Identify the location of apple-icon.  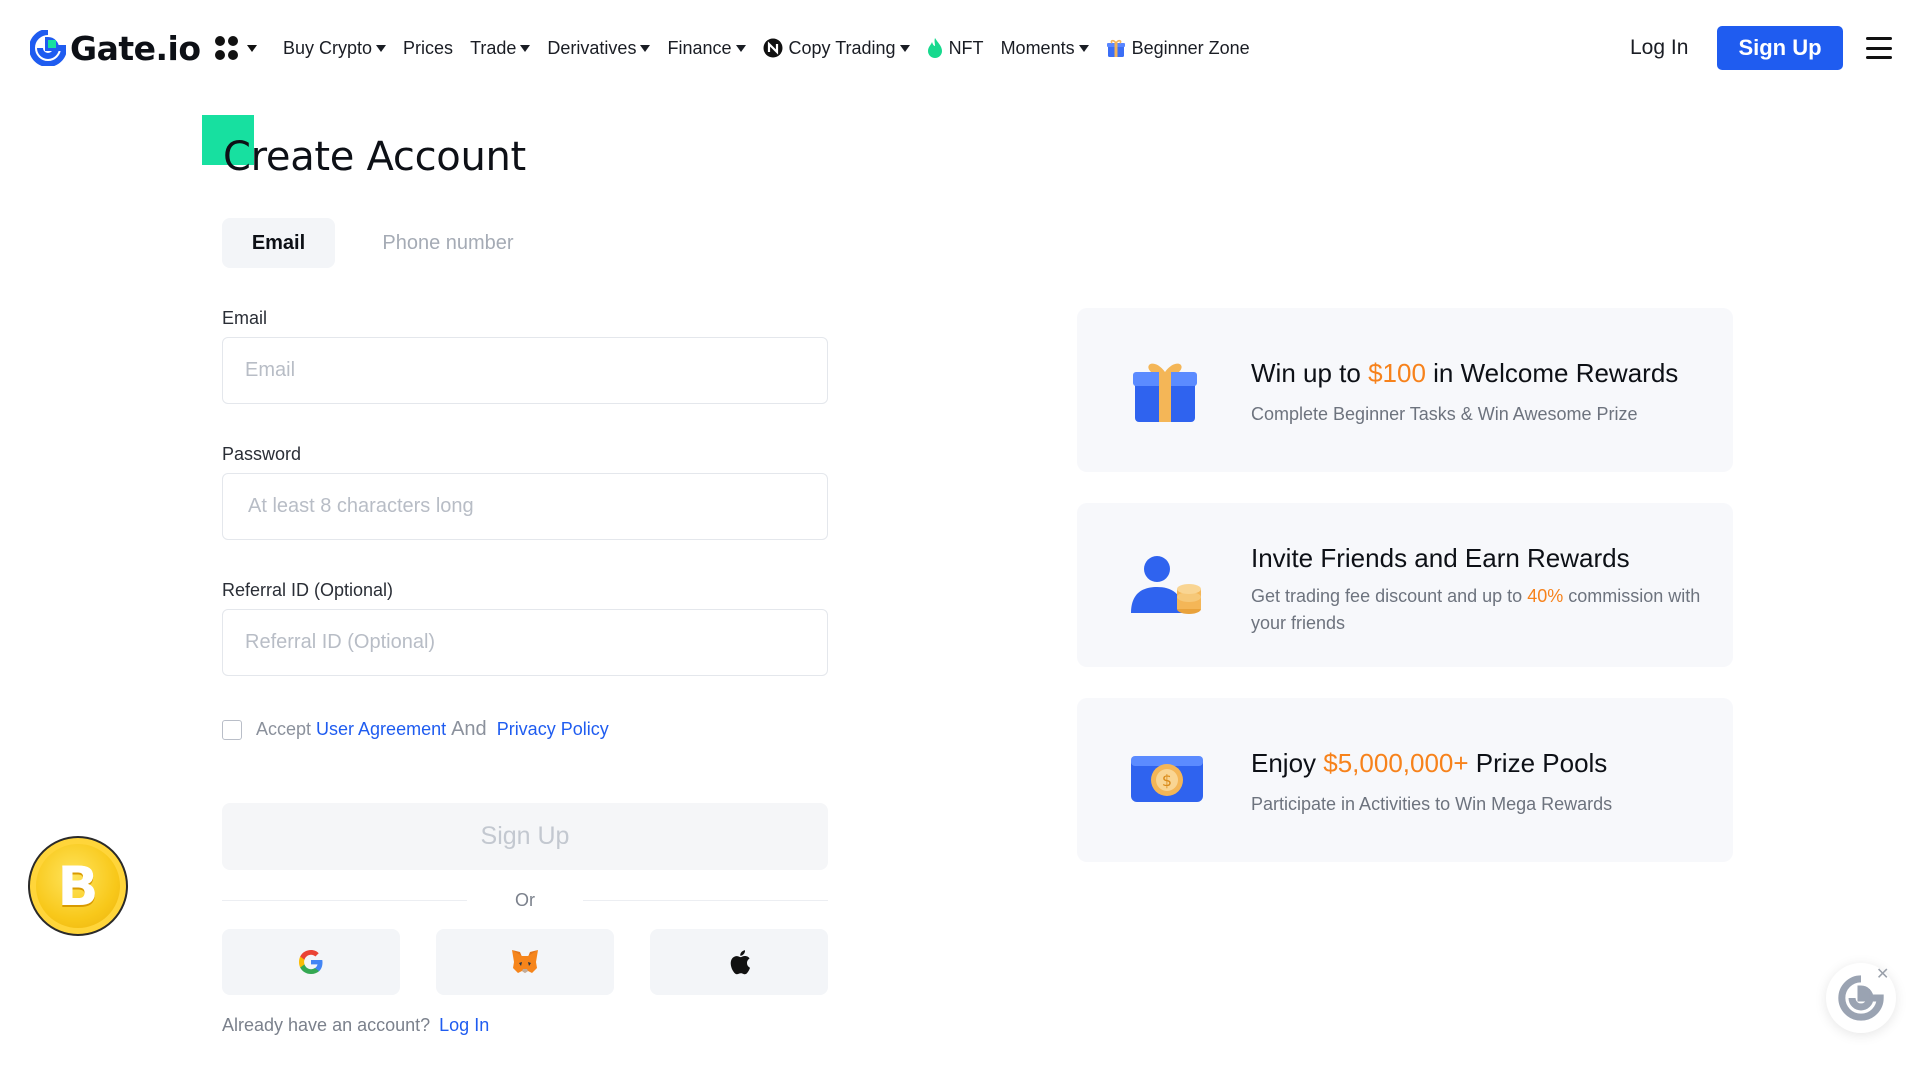
(740, 962).